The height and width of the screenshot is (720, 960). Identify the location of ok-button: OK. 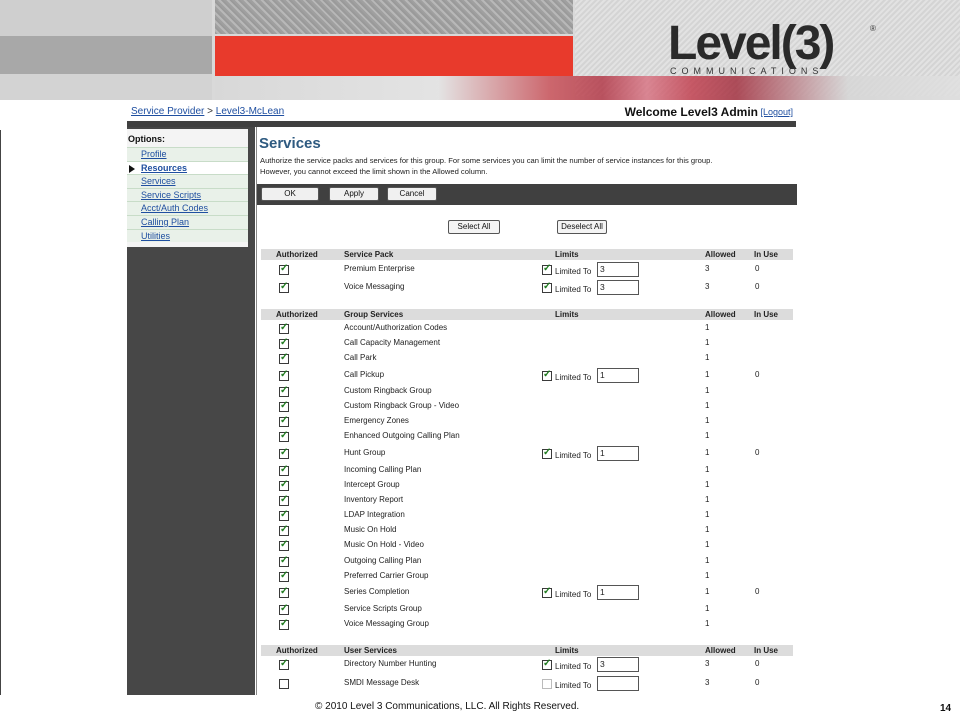
(290, 194).